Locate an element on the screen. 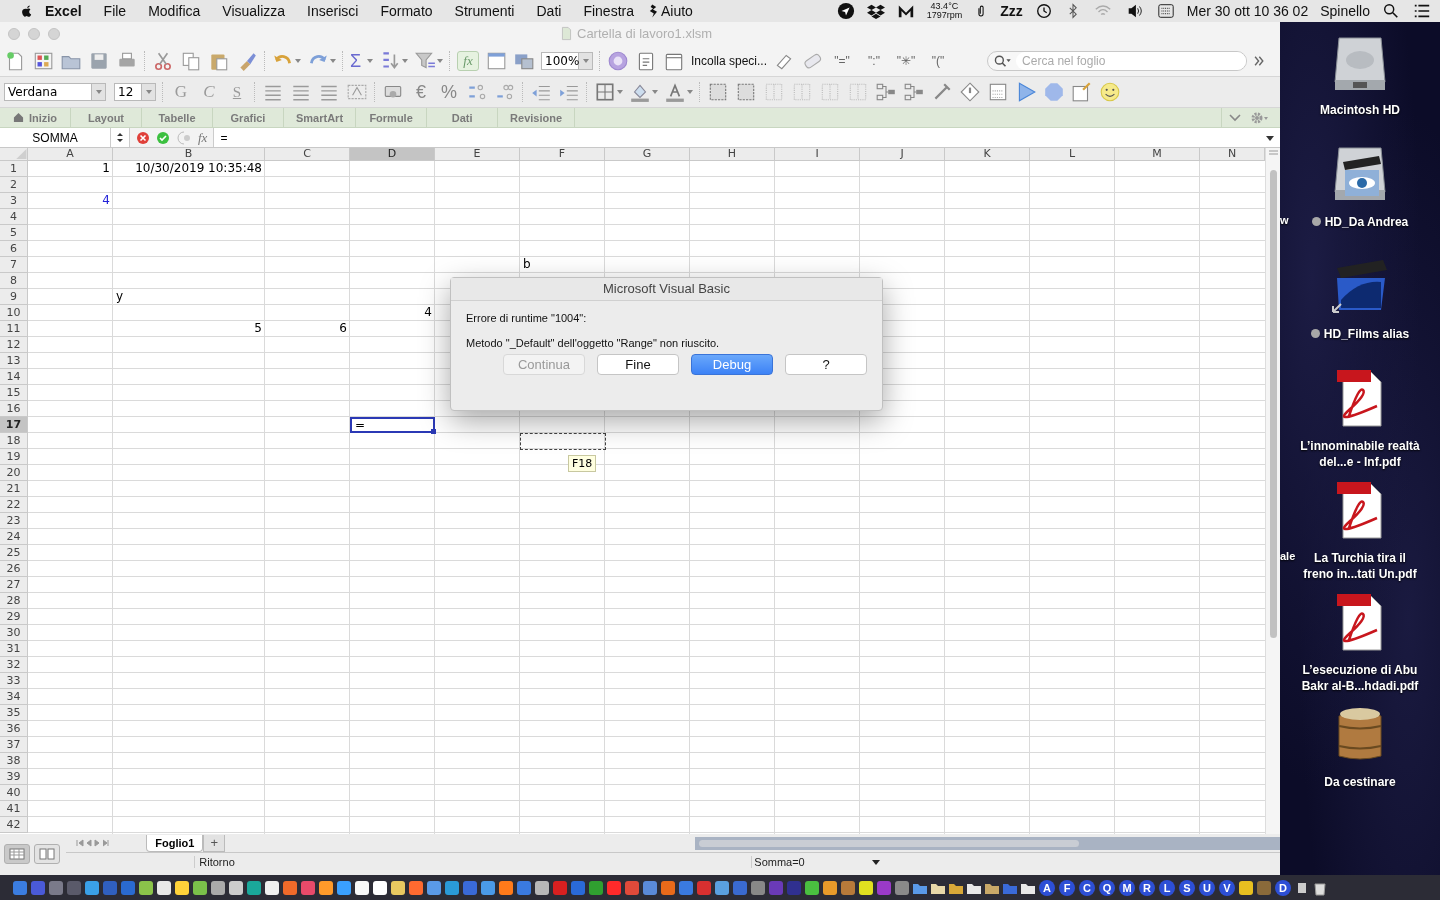 The image size is (1440, 900). dock-letter-icon: F is located at coordinates (1067, 887).